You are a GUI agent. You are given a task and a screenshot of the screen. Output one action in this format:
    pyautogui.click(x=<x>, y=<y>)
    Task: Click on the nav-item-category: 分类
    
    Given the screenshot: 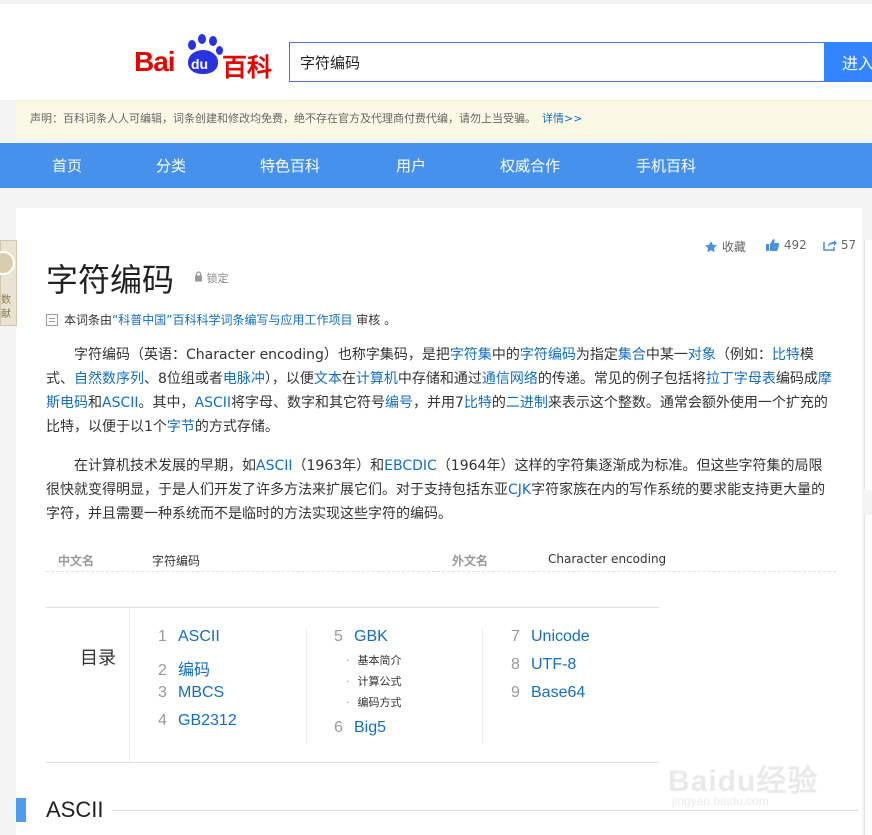 What is the action you would take?
    pyautogui.click(x=171, y=165)
    